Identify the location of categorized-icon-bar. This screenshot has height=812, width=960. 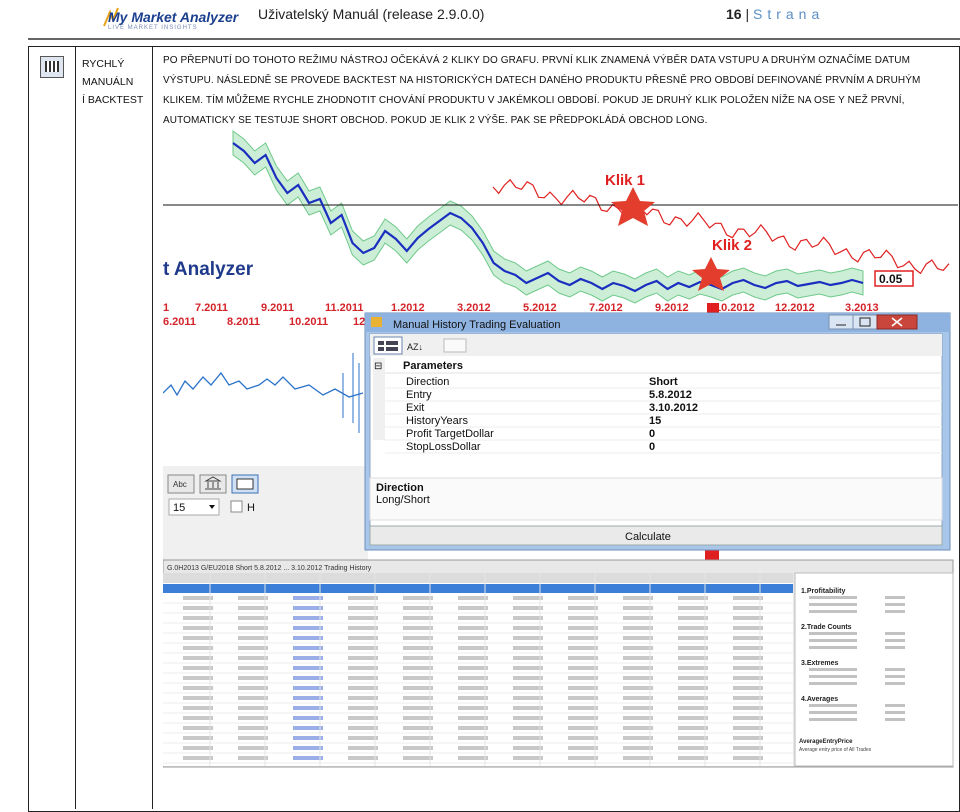
(392, 343).